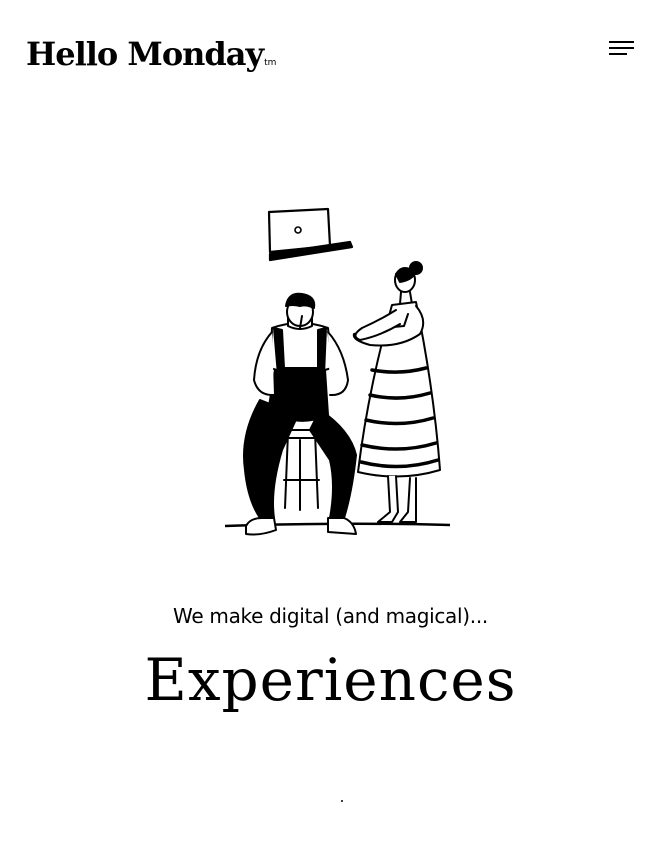  What do you see at coordinates (396, 392) in the screenshot?
I see `standing-woman` at bounding box center [396, 392].